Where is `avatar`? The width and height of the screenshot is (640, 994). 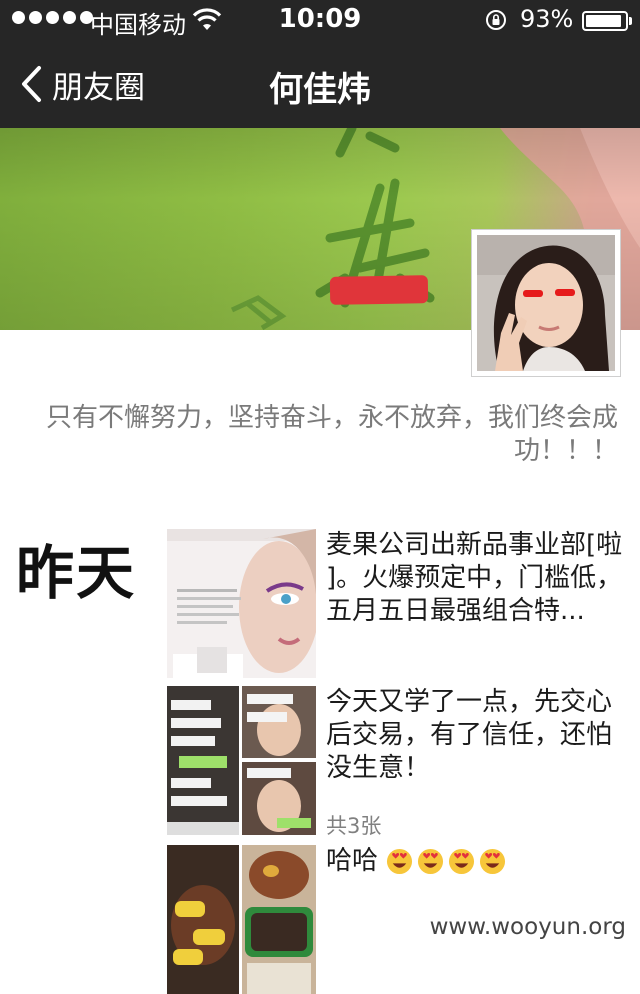
avatar is located at coordinates (546, 303).